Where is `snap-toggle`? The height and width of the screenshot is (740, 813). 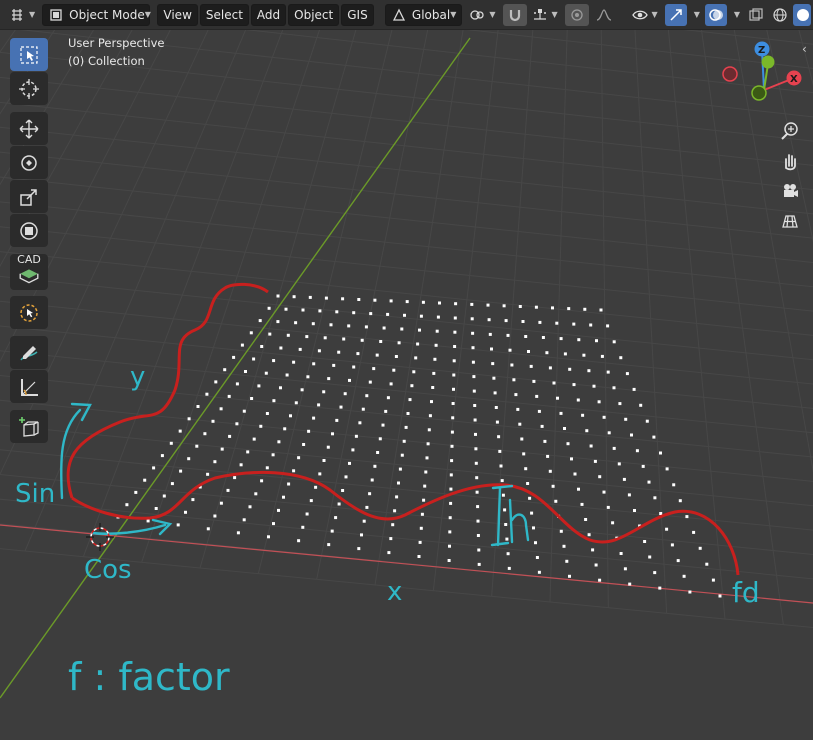
snap-toggle is located at coordinates (514, 14).